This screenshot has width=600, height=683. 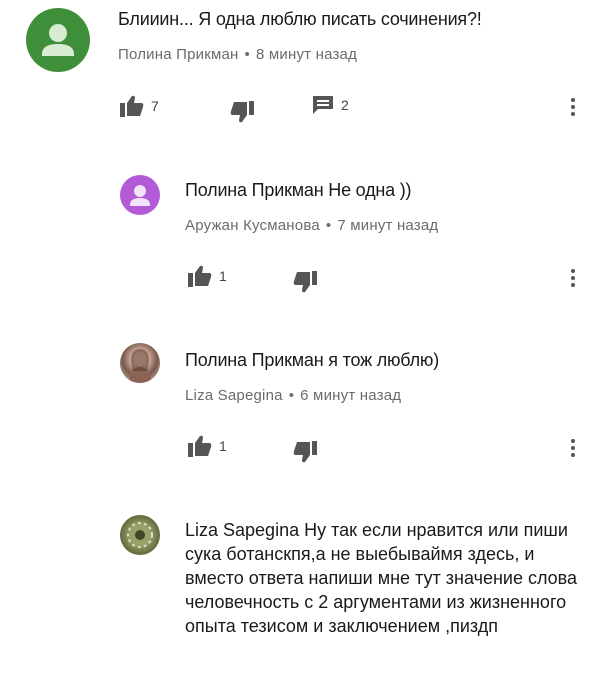 I want to click on comment-meta: Аружан Кусманова • 7 минут назад, so click(x=311, y=225).